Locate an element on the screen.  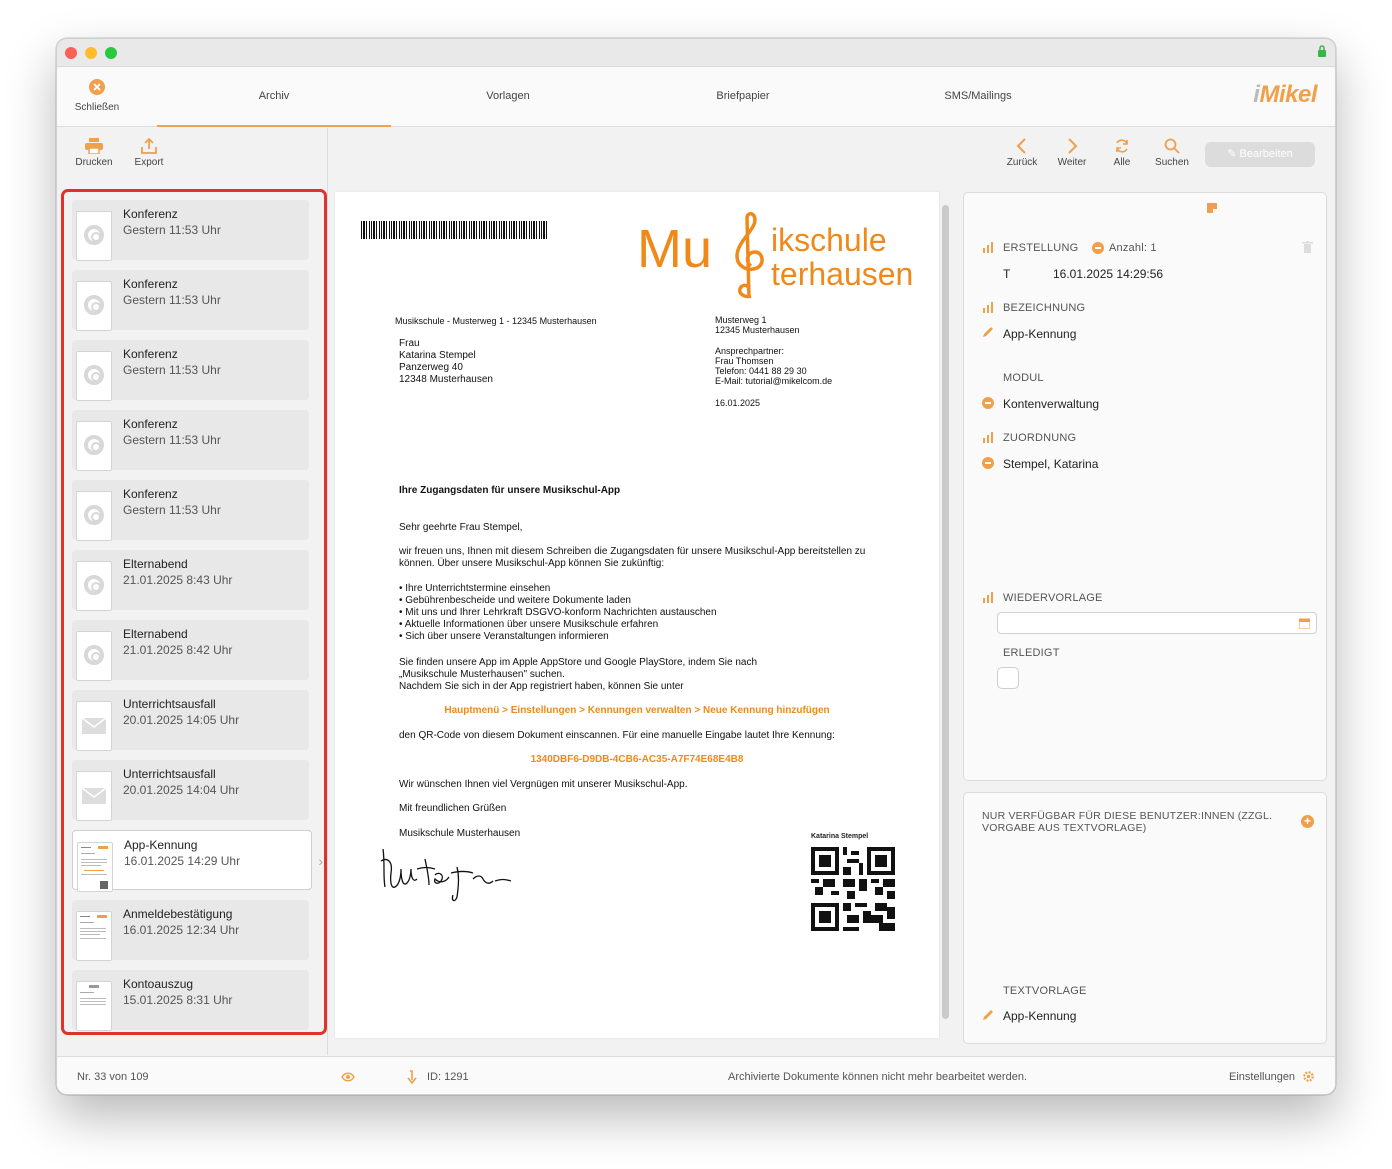
envelope-icon is located at coordinates (94, 726).